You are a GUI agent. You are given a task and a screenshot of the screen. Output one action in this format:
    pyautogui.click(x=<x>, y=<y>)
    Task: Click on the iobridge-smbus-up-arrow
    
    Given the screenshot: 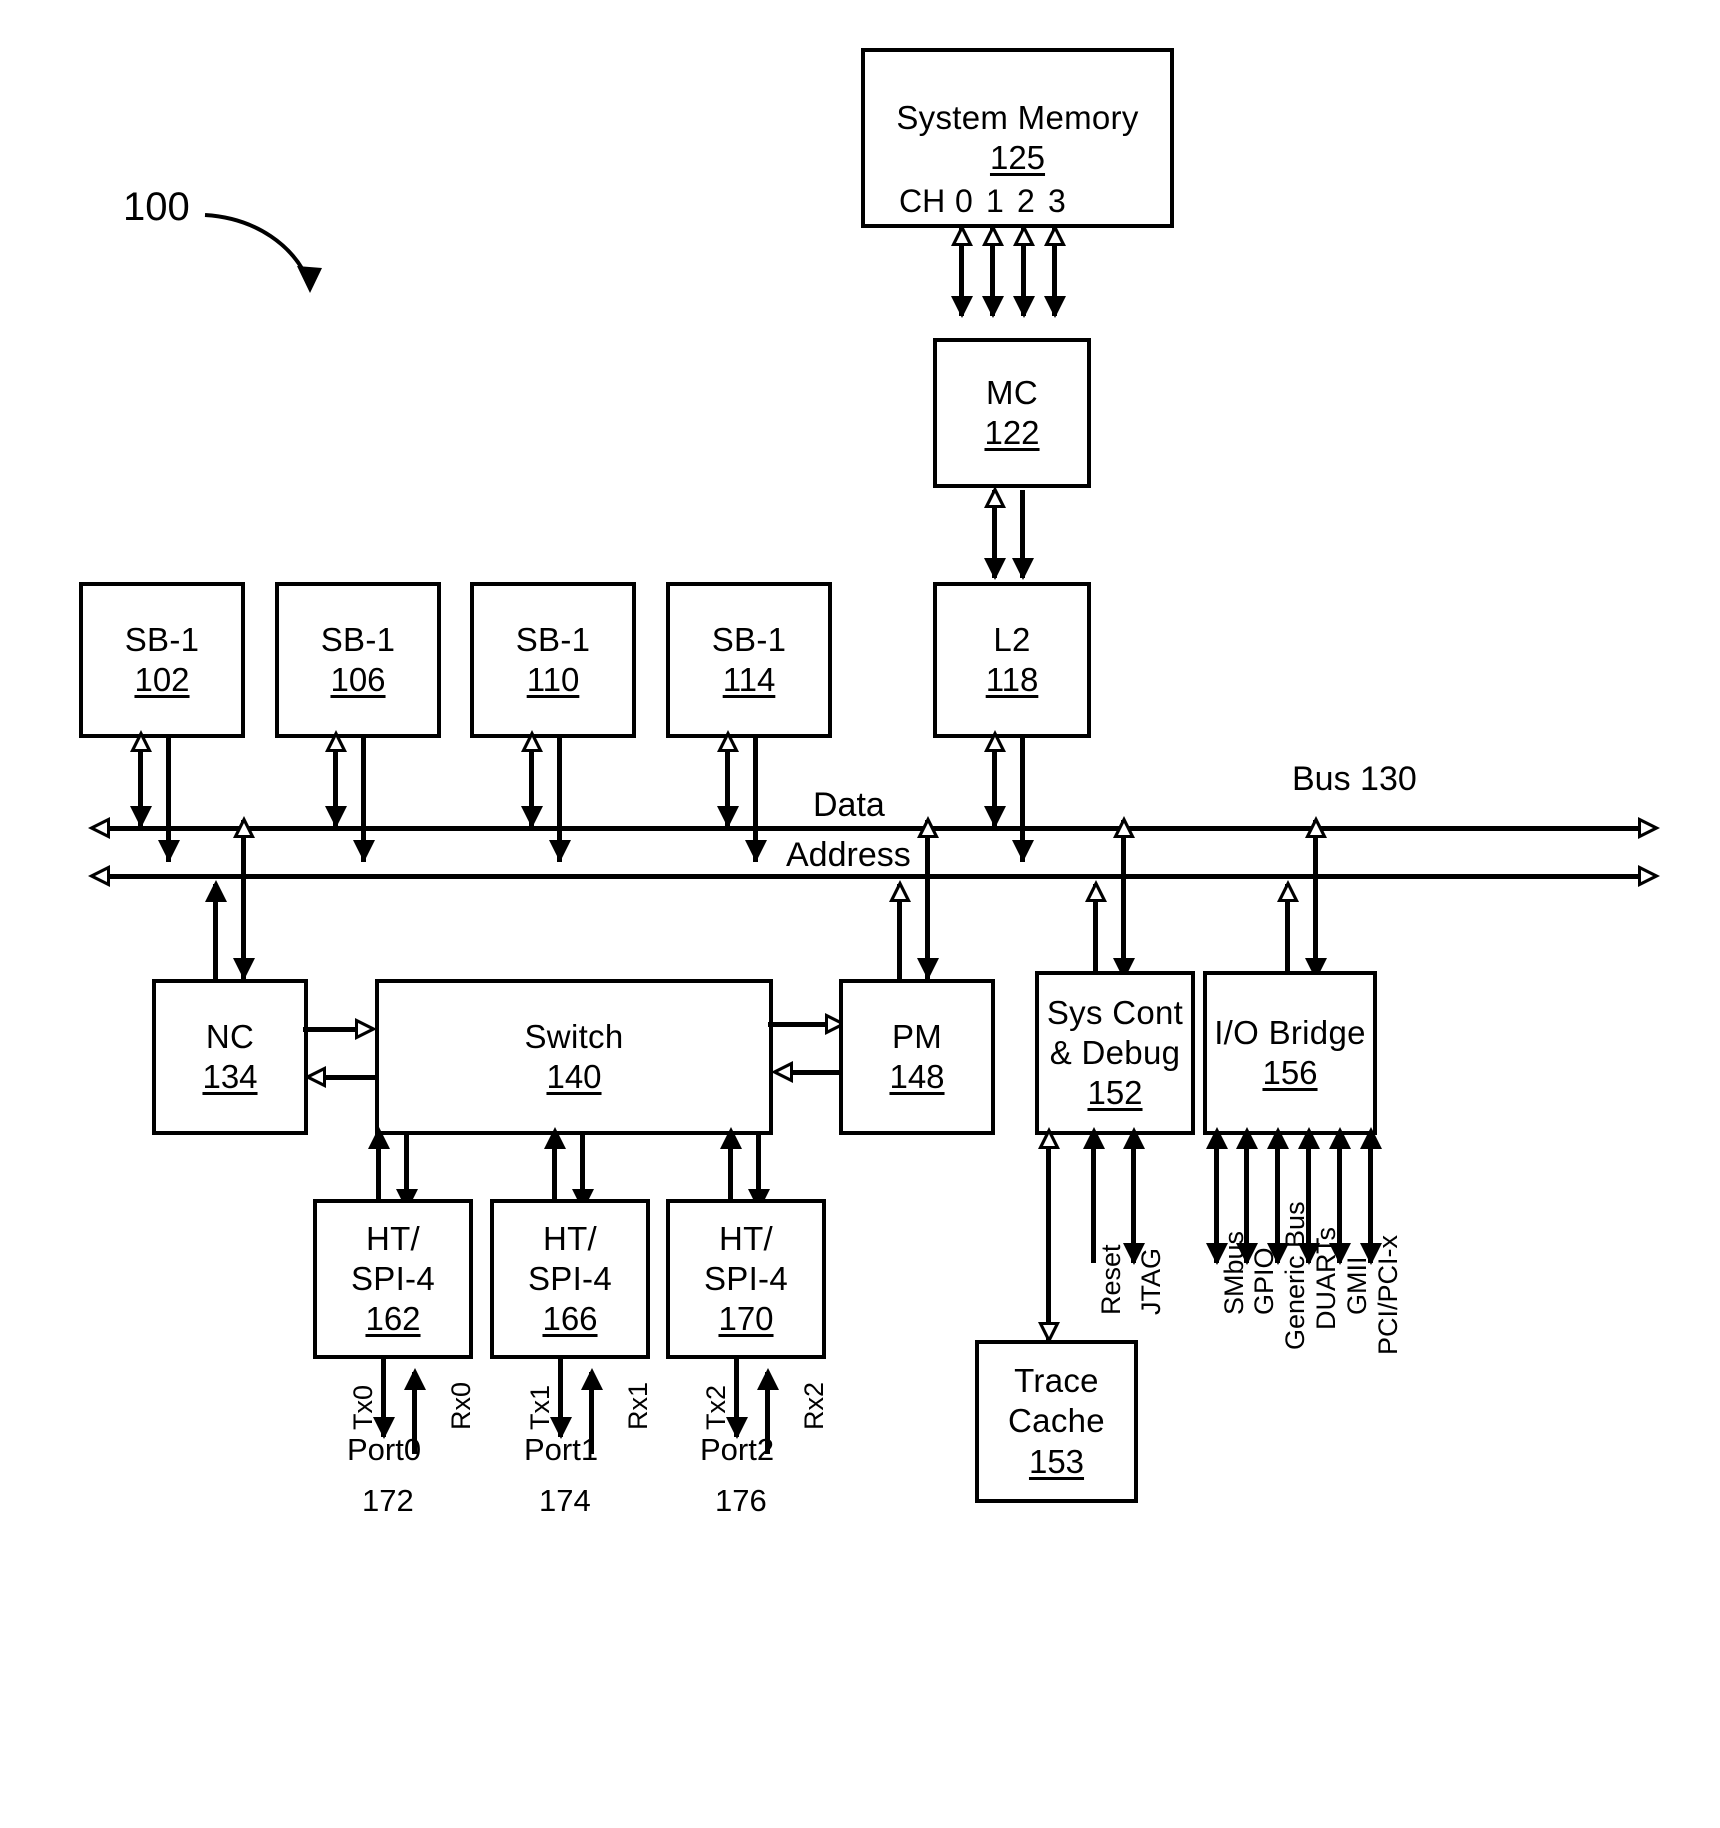 What is the action you would take?
    pyautogui.click(x=1217, y=1138)
    